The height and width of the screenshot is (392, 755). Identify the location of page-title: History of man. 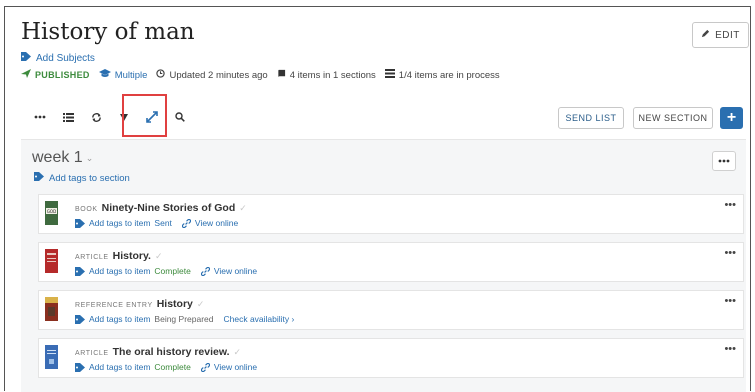
(108, 32).